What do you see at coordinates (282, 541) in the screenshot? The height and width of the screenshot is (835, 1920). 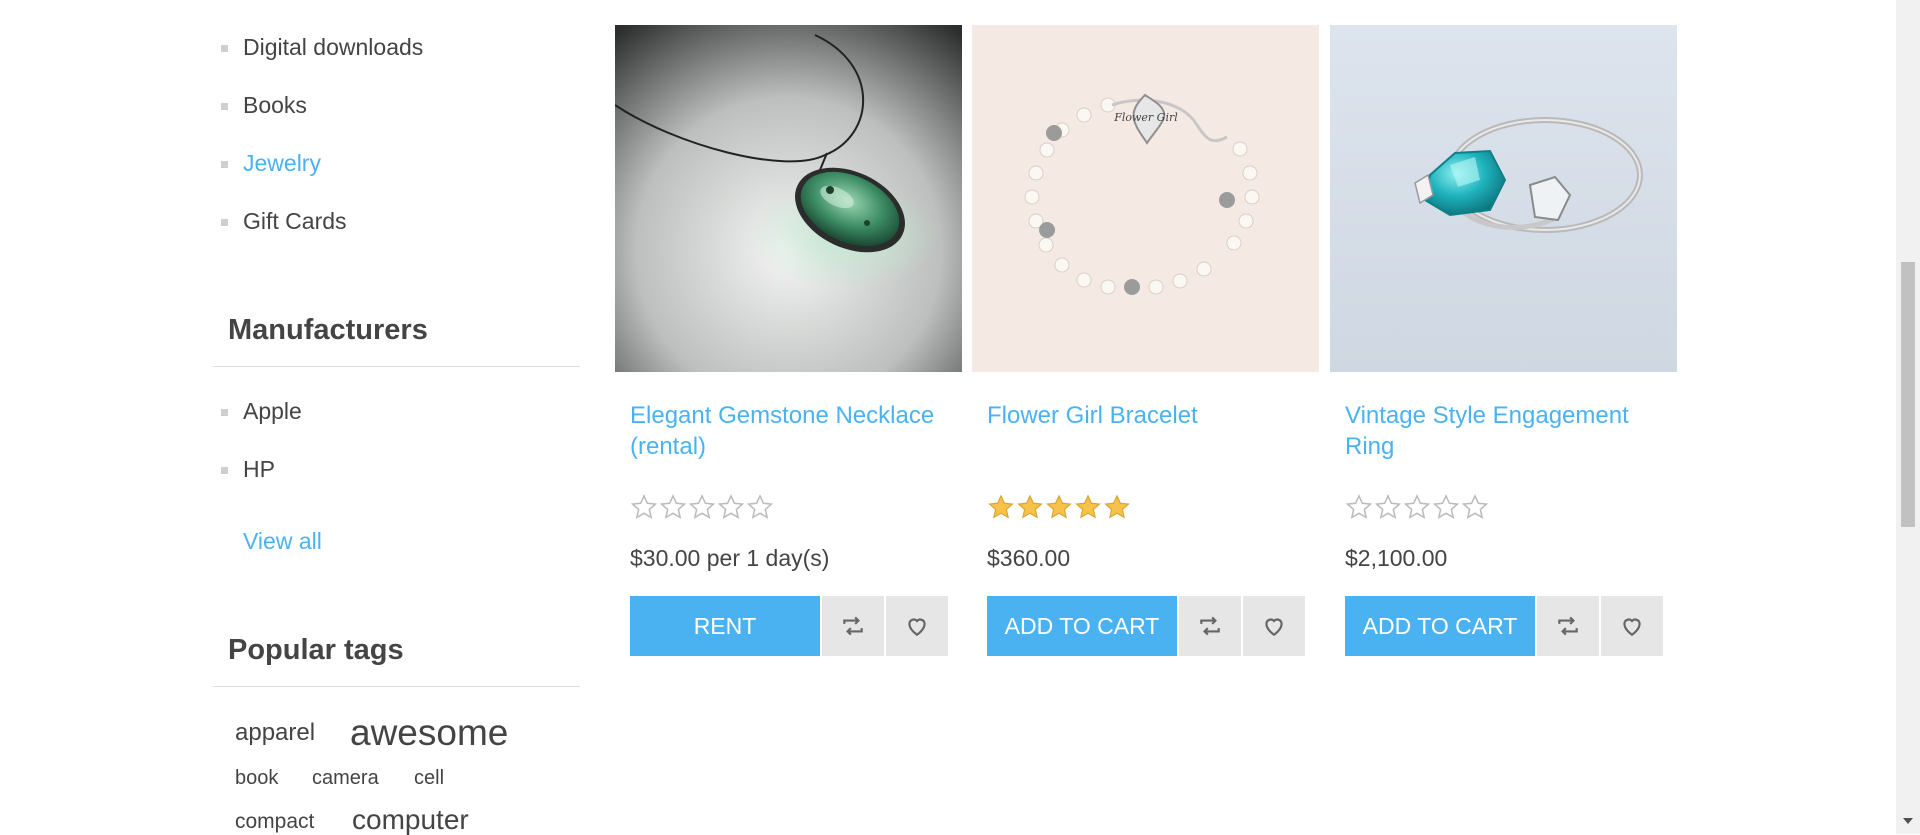 I see `view-all-manufacturers-link: View all` at bounding box center [282, 541].